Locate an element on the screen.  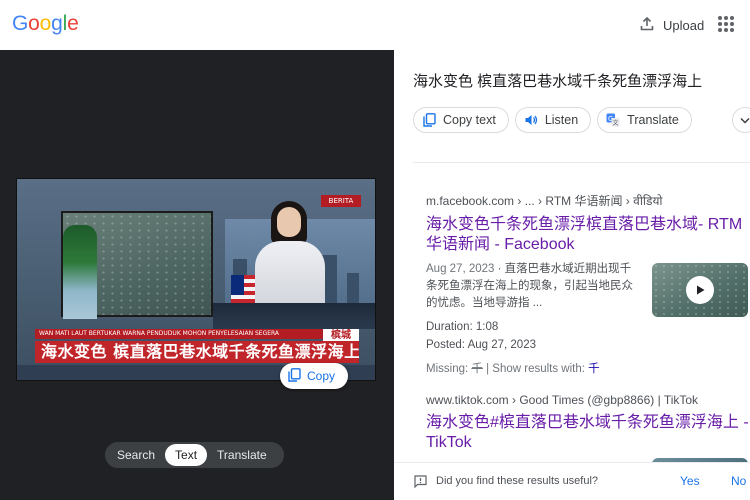
chevron-down-icon is located at coordinates (741, 120).